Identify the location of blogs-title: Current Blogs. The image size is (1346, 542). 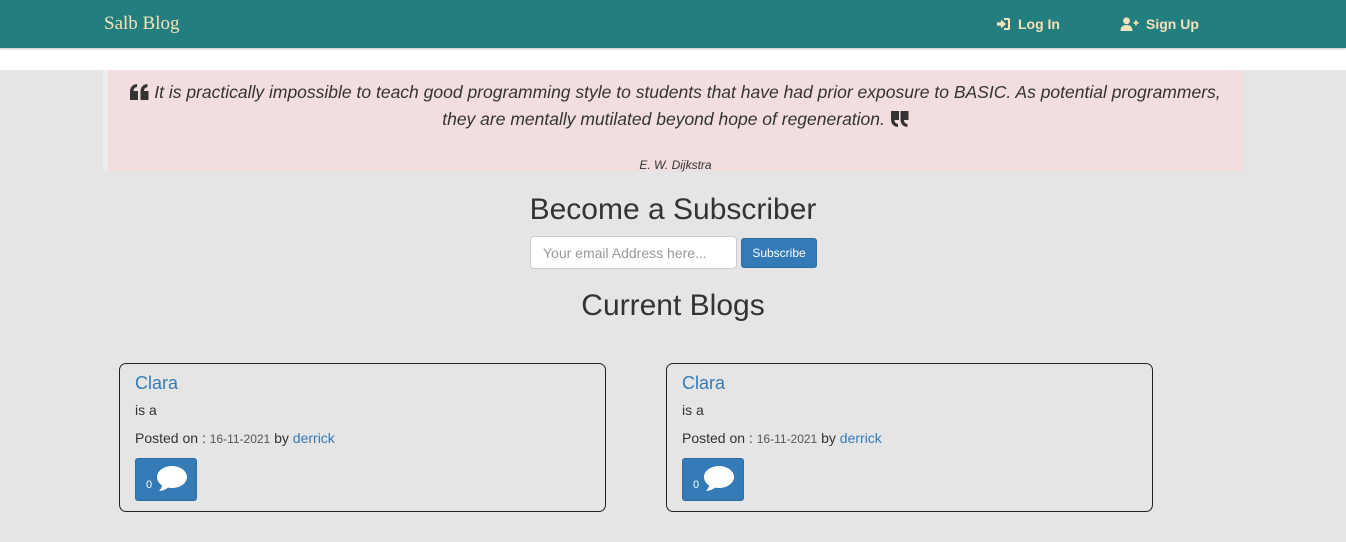
(673, 305).